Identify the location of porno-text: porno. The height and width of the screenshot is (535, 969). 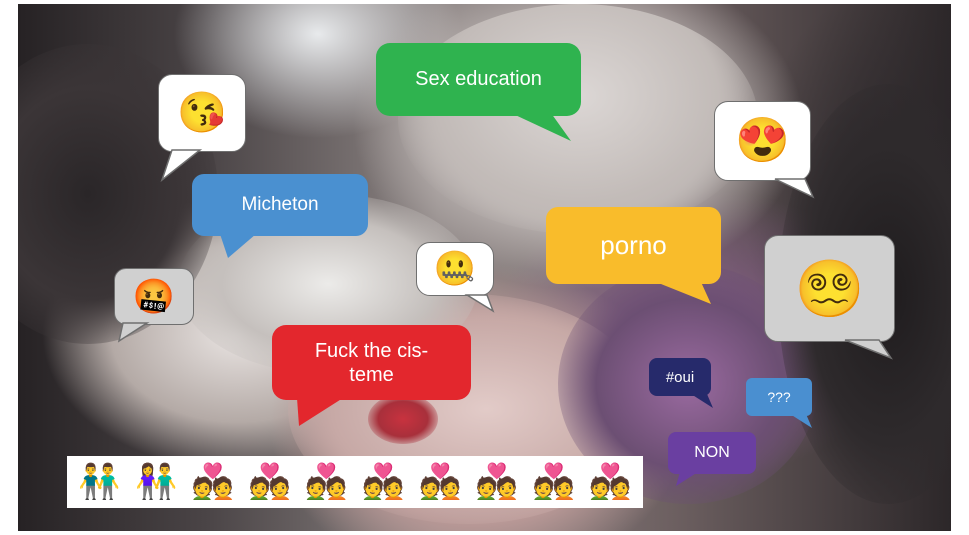
(633, 245).